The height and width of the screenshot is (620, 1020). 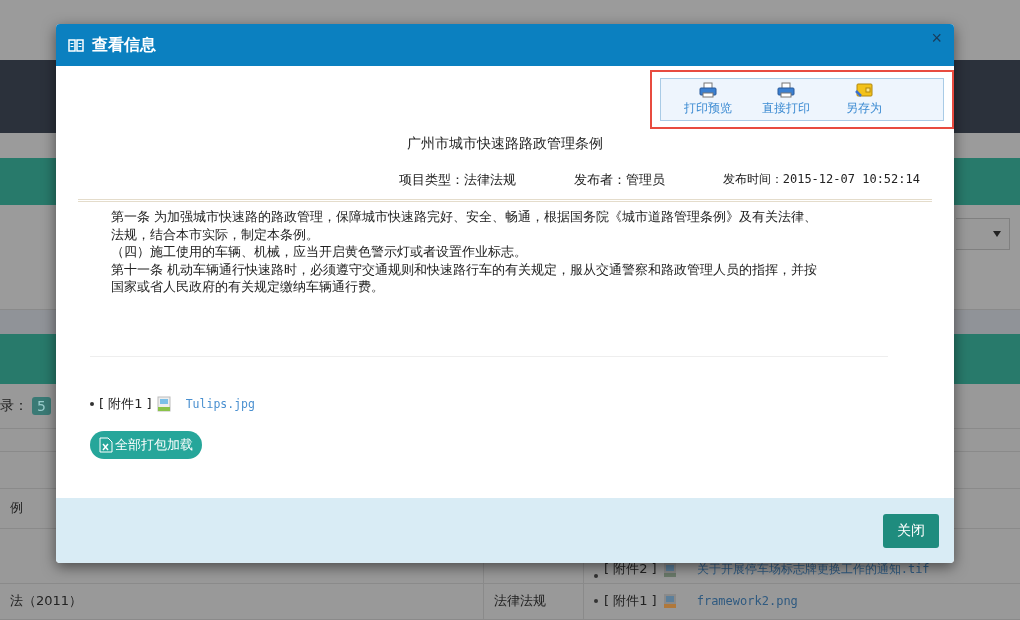 I want to click on dialog-title: 查看信息, so click(x=124, y=45).